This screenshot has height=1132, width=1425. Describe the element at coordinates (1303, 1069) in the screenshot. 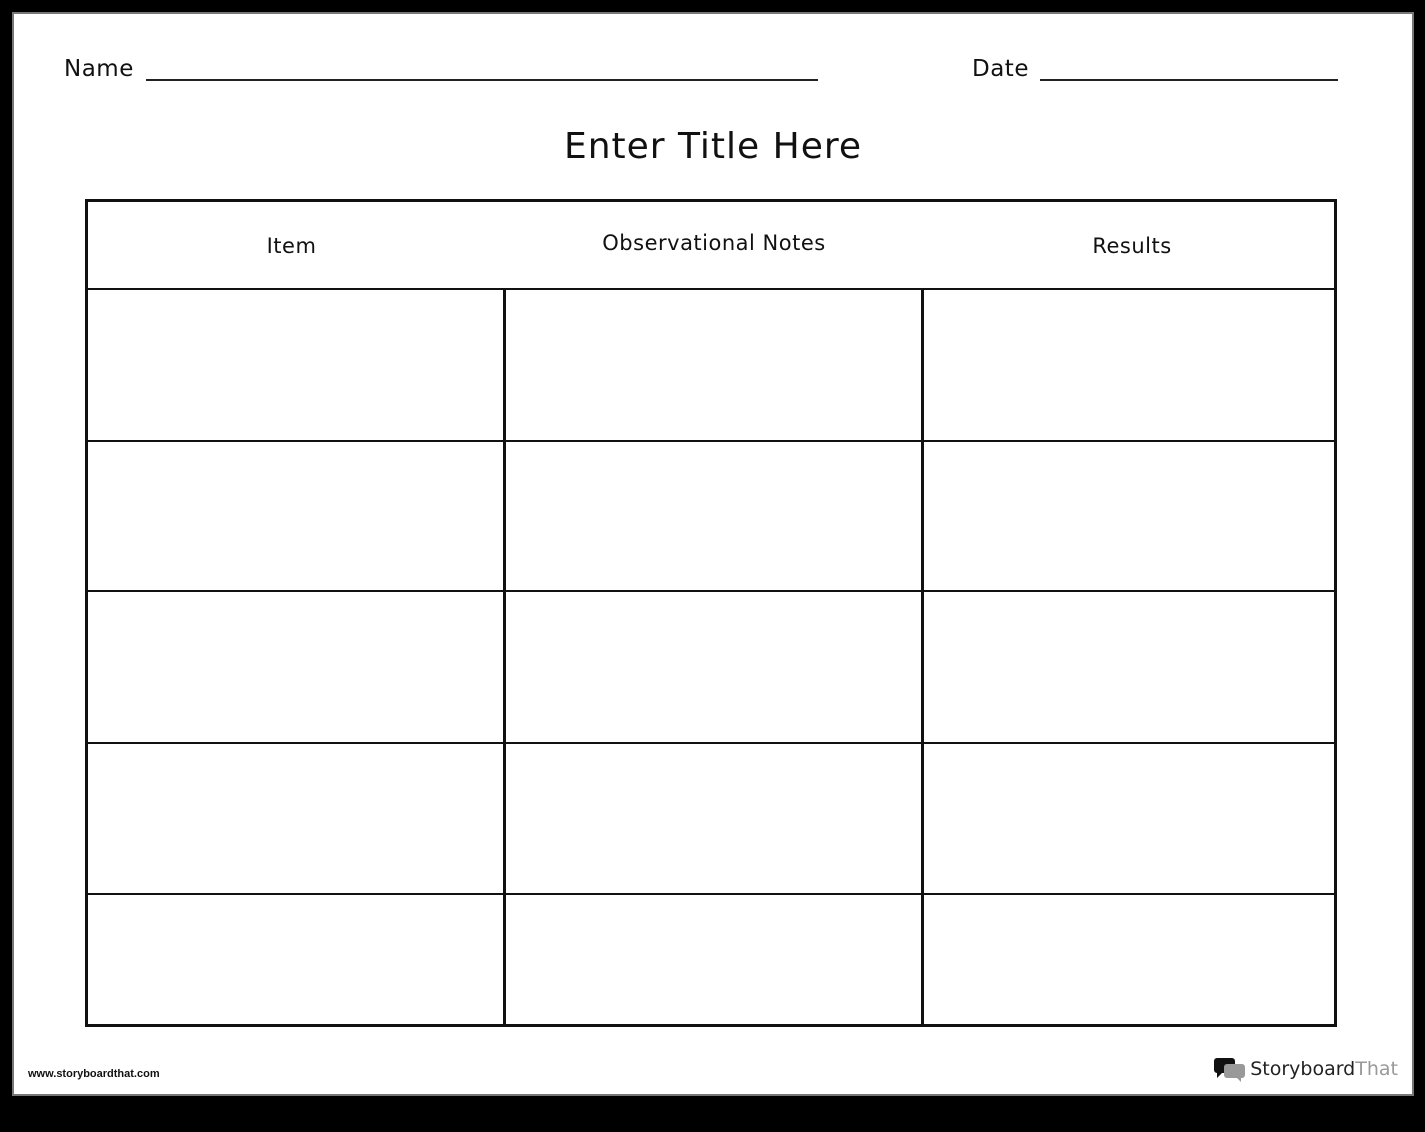

I see `brand-text-storyboard: Storyboard` at that location.